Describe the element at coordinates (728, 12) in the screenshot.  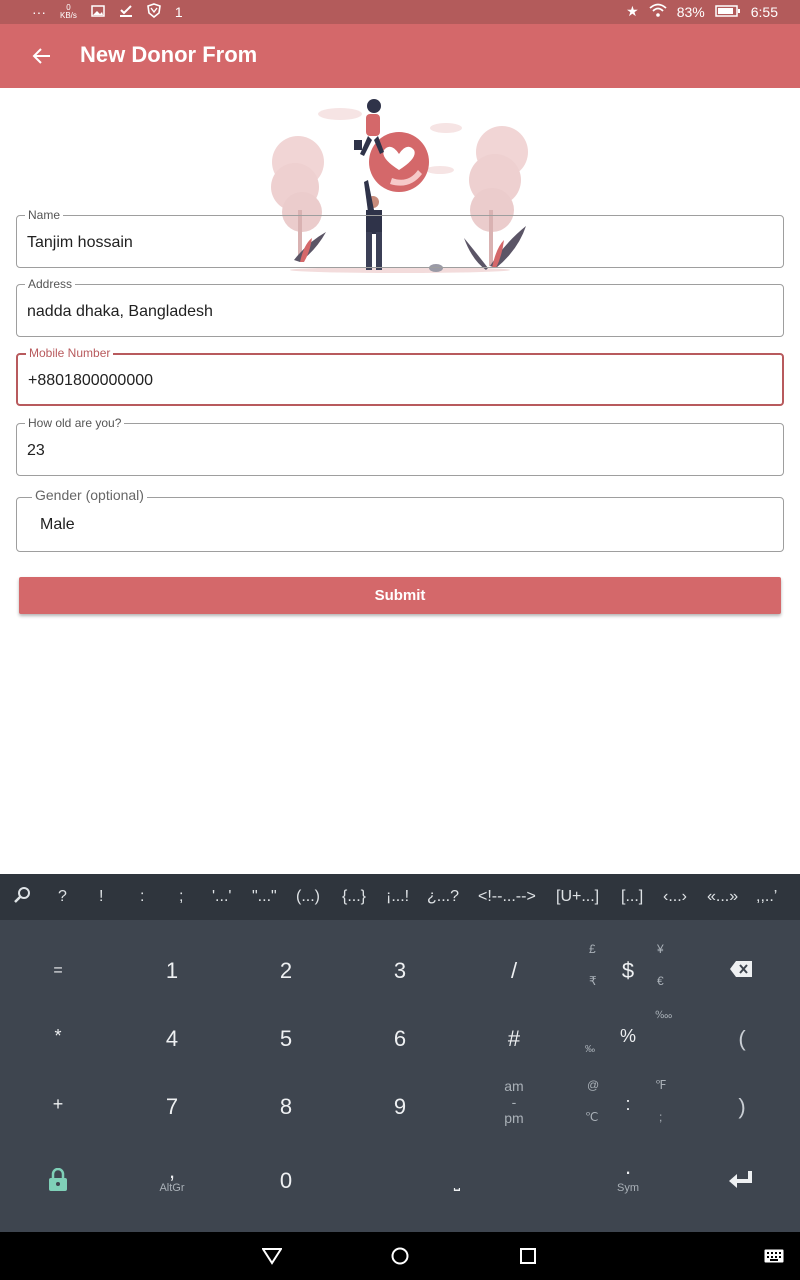
I see `battery-icon` at that location.